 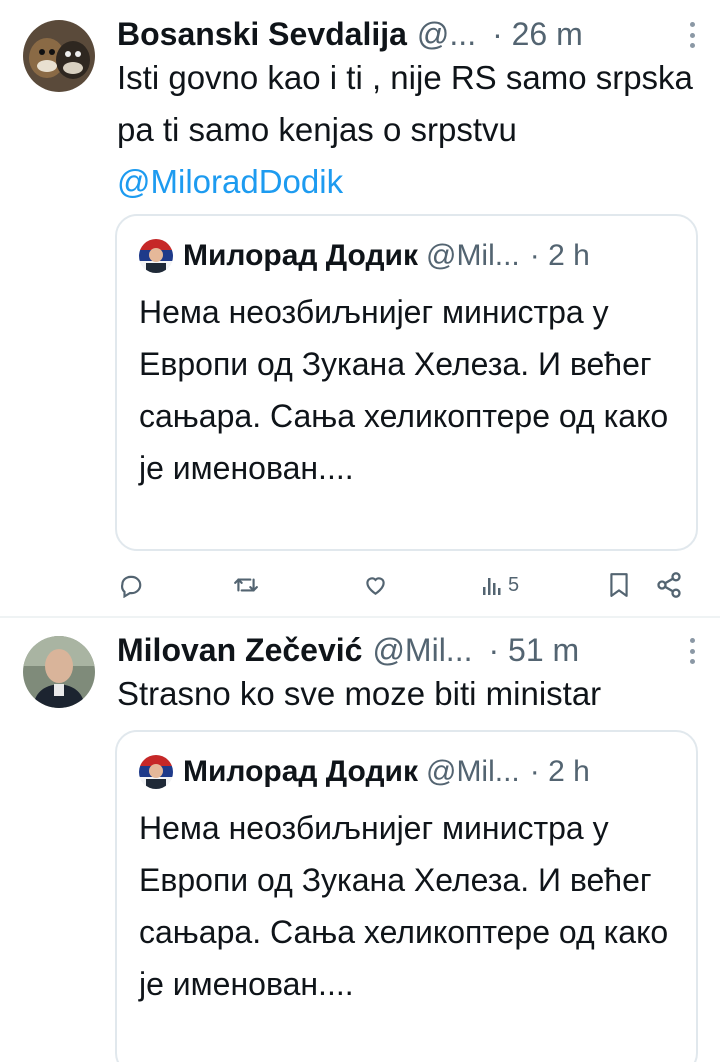 What do you see at coordinates (533, 650) in the screenshot?
I see `timestamp: · 51 m` at bounding box center [533, 650].